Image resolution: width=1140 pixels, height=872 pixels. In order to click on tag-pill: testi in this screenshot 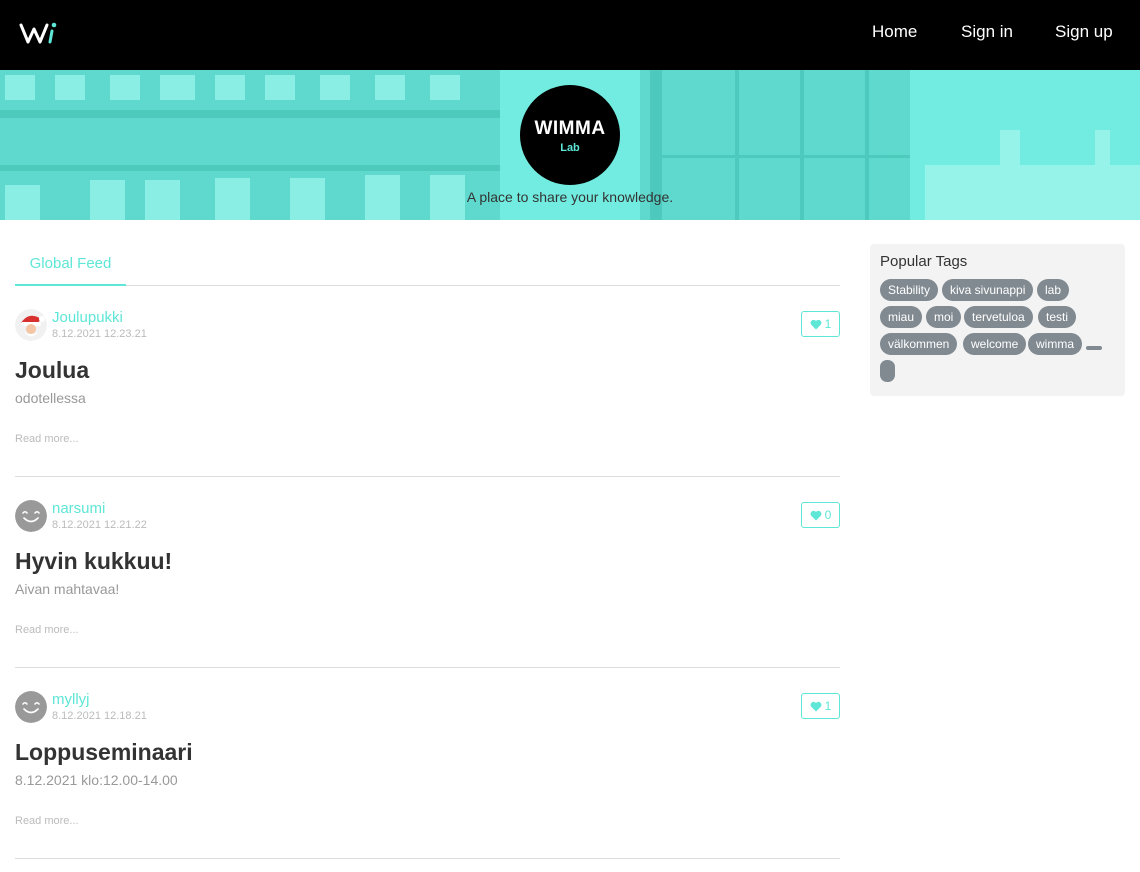, I will do `click(1057, 317)`.